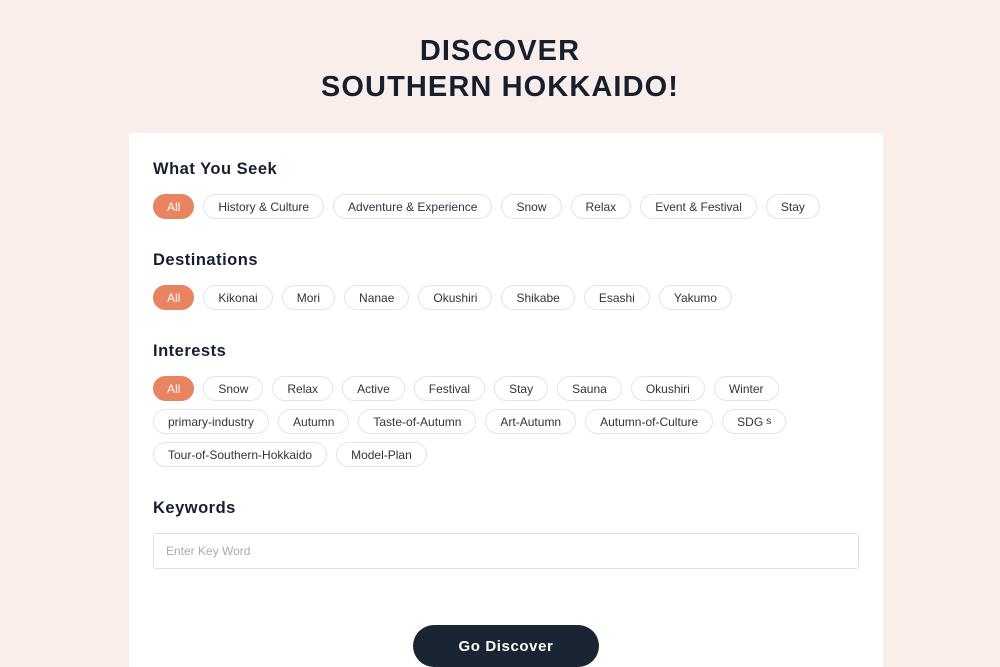 The image size is (1000, 667). What do you see at coordinates (506, 551) in the screenshot?
I see `keyword-search-input` at bounding box center [506, 551].